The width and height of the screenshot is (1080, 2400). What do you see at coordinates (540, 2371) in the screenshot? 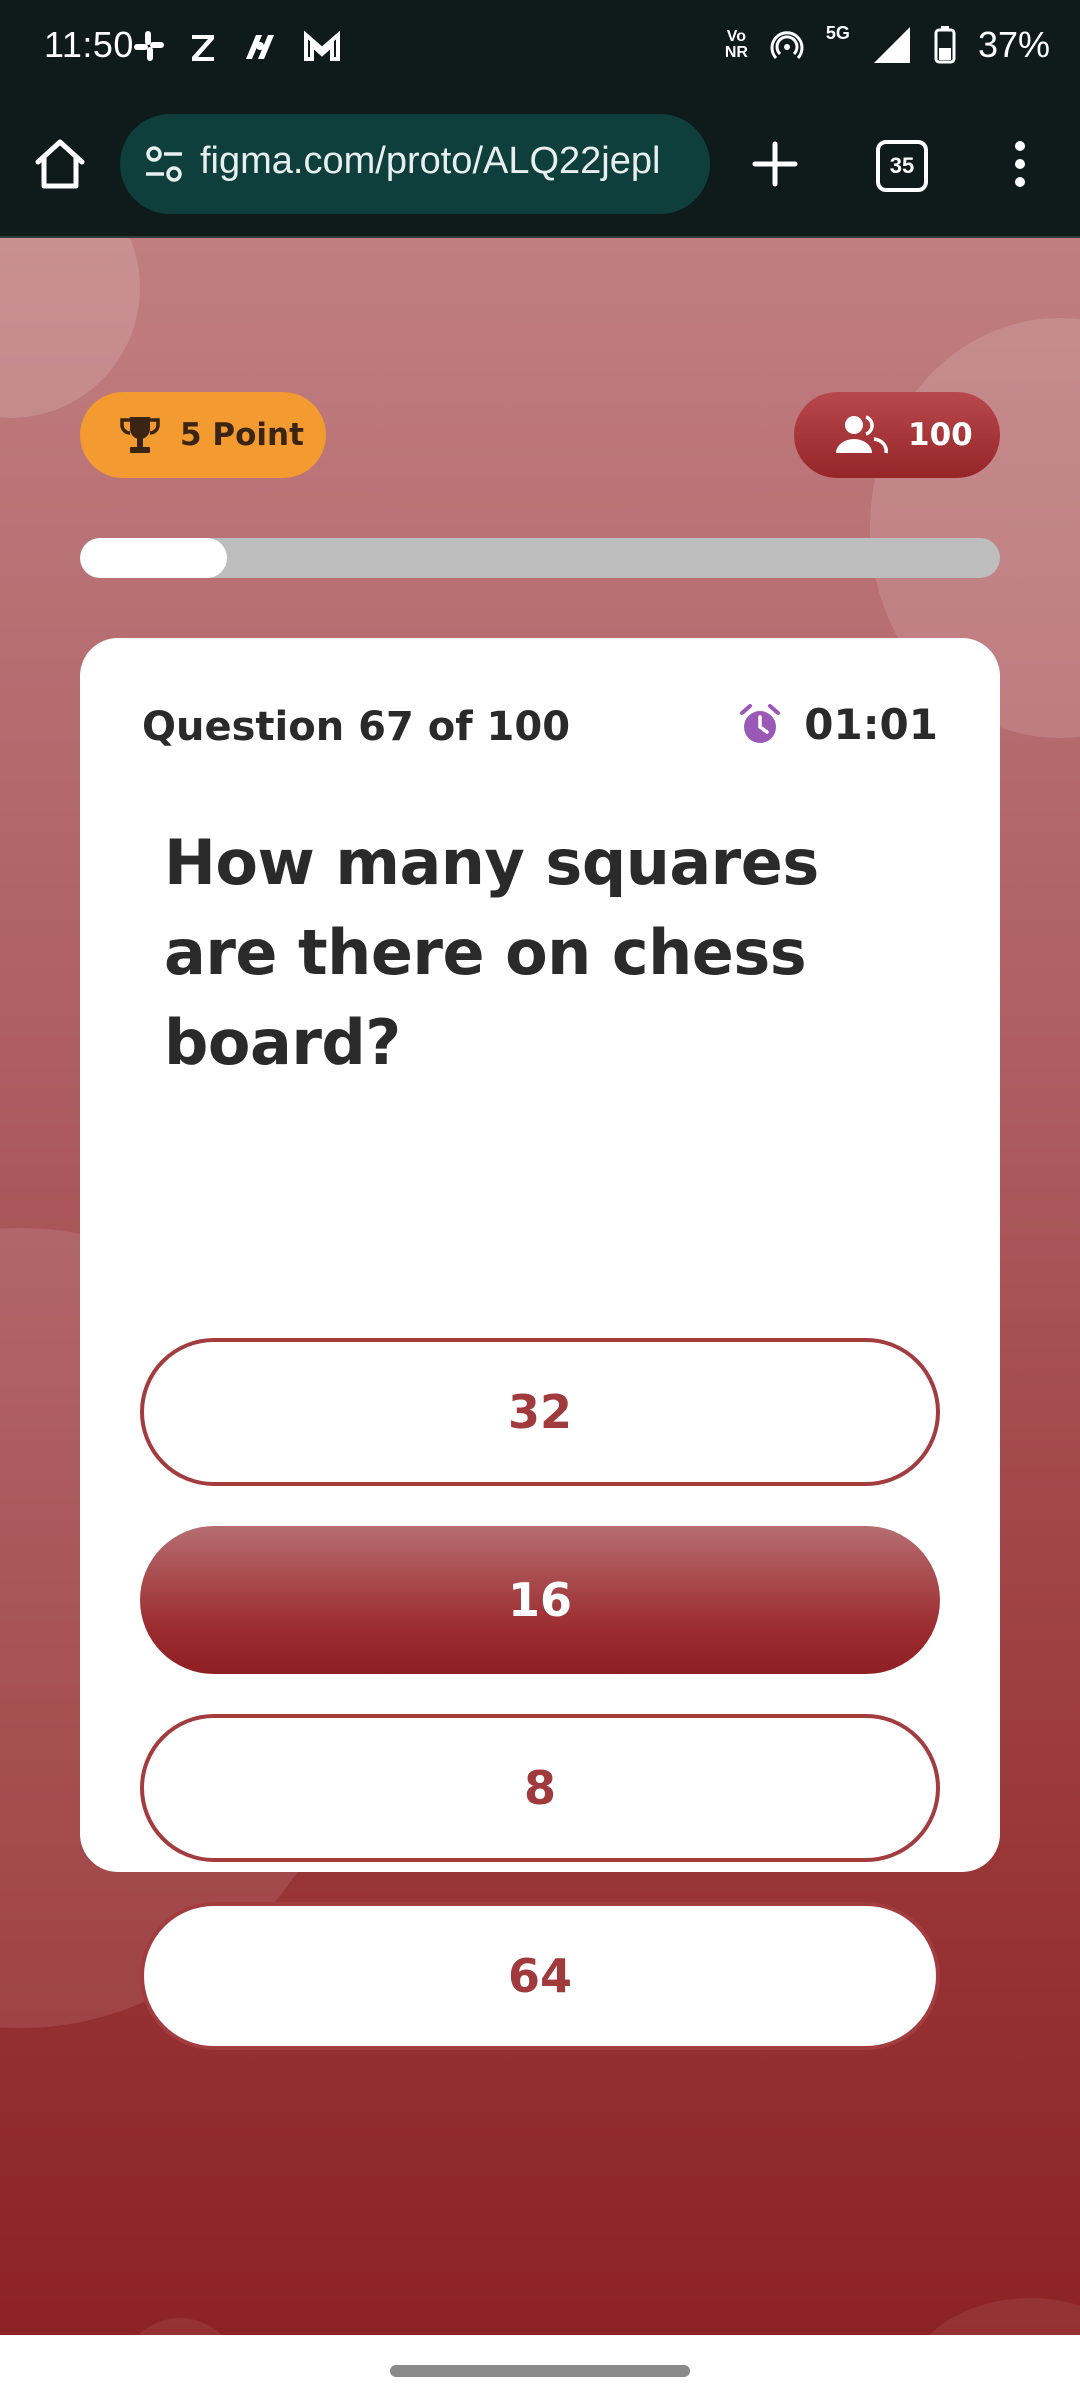
I see `home-indicator` at bounding box center [540, 2371].